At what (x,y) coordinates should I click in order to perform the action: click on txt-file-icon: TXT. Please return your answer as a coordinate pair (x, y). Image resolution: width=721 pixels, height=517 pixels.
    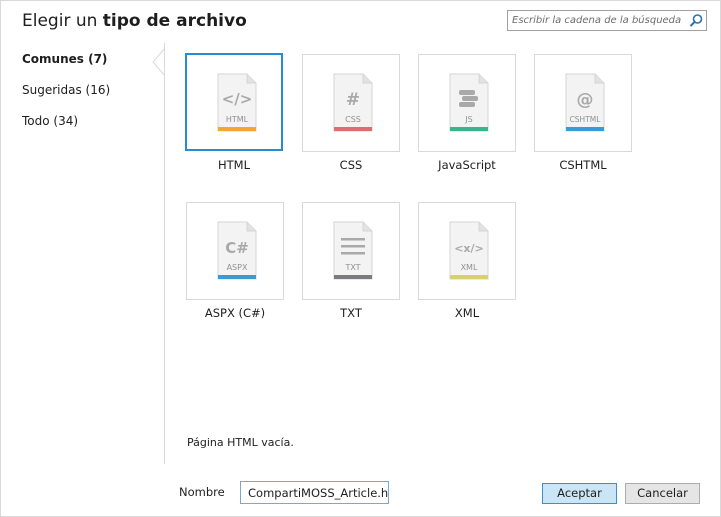
    Looking at the image, I should click on (353, 250).